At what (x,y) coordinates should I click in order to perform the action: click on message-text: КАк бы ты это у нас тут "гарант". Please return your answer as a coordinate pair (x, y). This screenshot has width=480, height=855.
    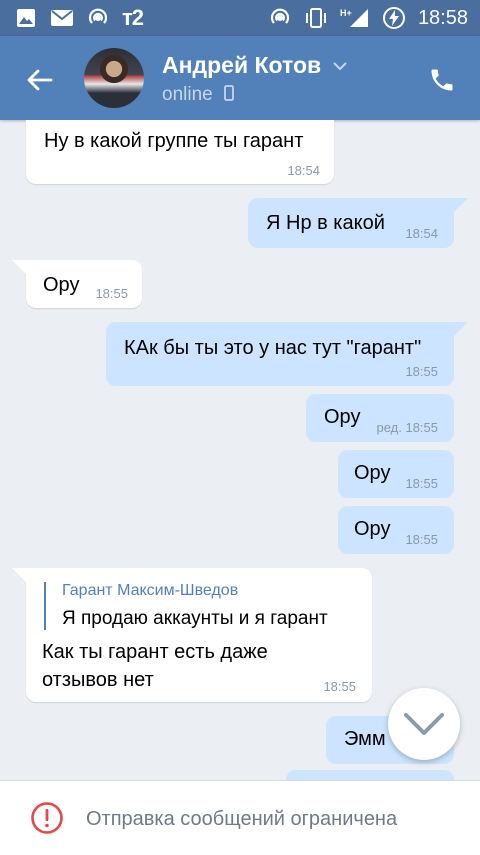
    Looking at the image, I should click on (273, 348).